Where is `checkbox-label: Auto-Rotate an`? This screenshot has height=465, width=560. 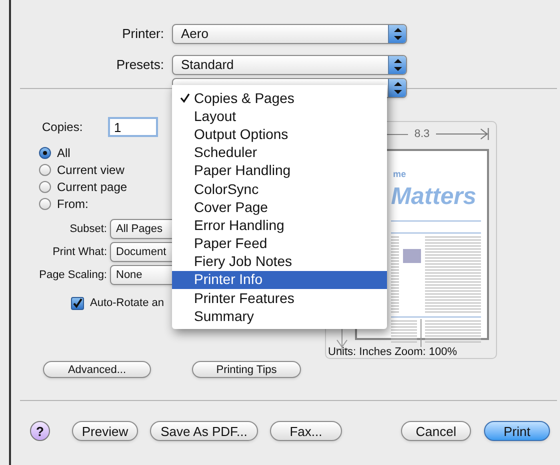
checkbox-label: Auto-Rotate an is located at coordinates (127, 303).